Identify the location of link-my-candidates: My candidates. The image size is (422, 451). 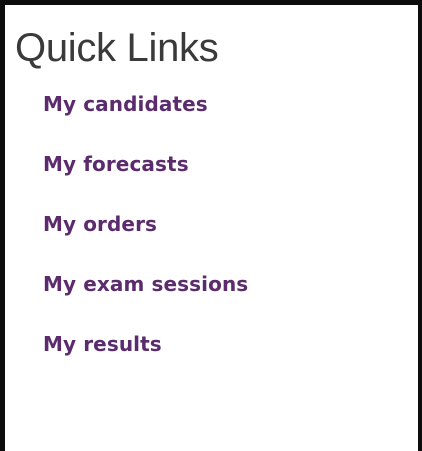
(125, 104).